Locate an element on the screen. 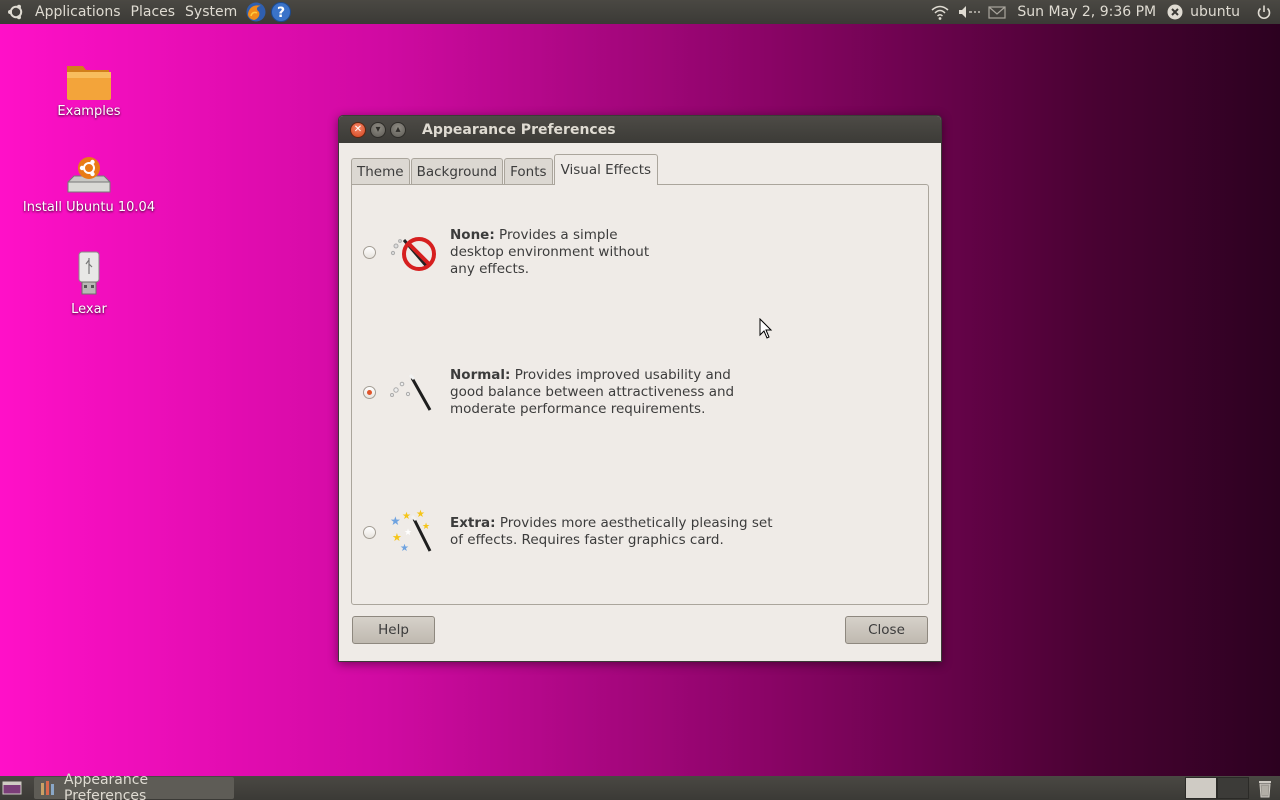  tab-theme: Theme is located at coordinates (380, 171).